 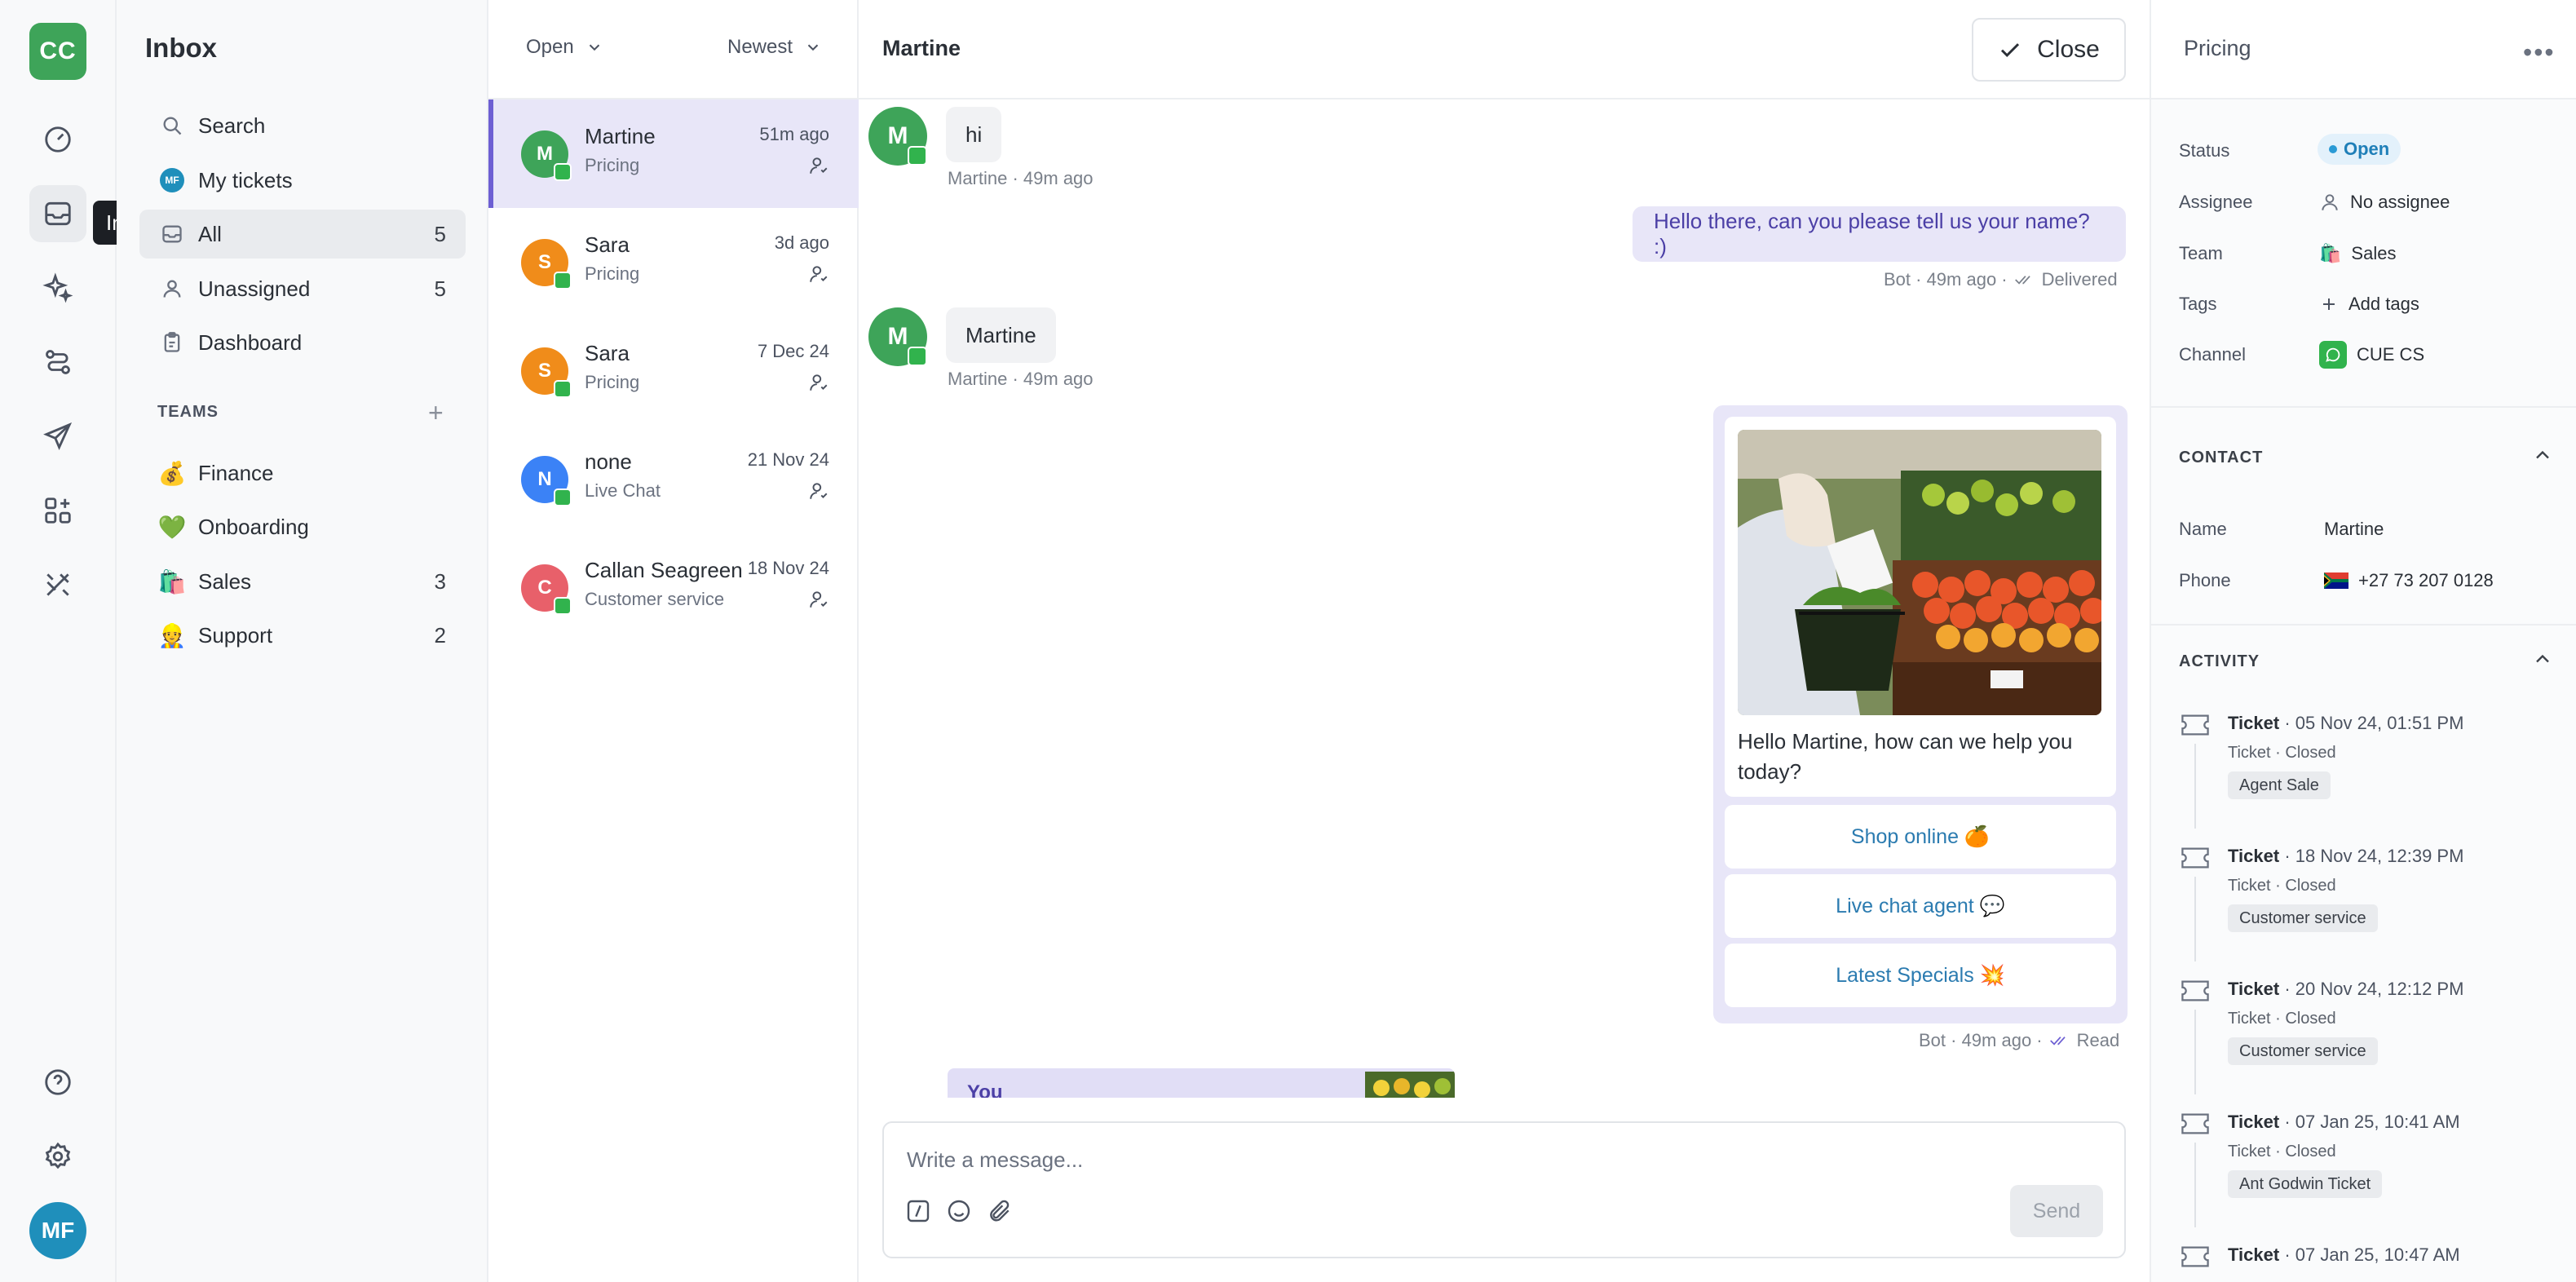 What do you see at coordinates (2383, 304) in the screenshot?
I see `add-tags-label: Add tags` at bounding box center [2383, 304].